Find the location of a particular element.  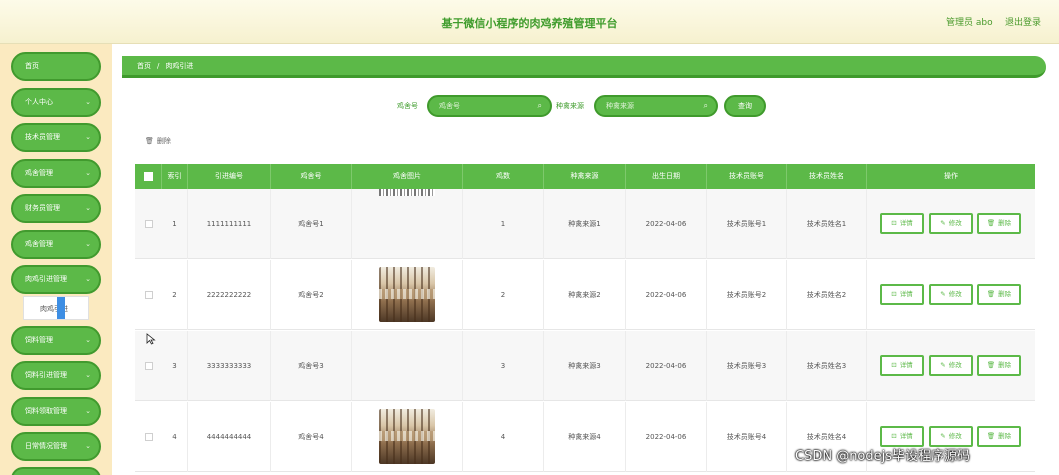

coop-photo-cropped is located at coordinates (407, 192).